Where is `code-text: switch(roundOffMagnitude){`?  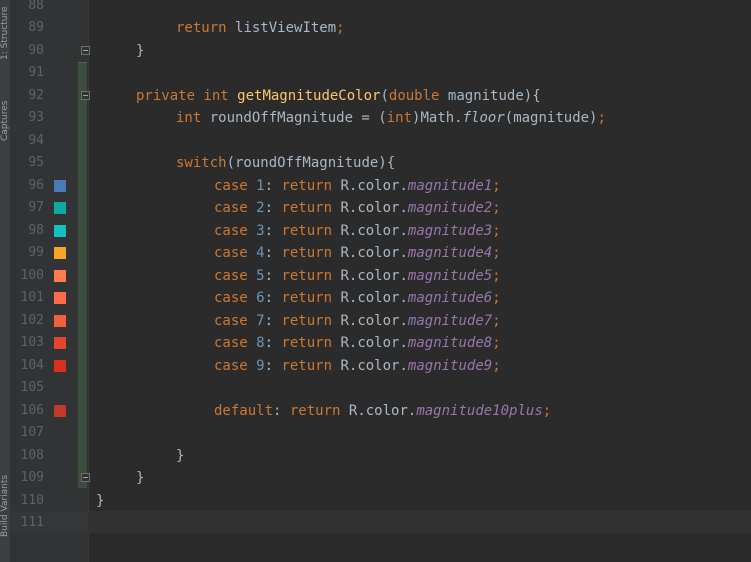 code-text: switch(roundOffMagnitude){ is located at coordinates (285, 163).